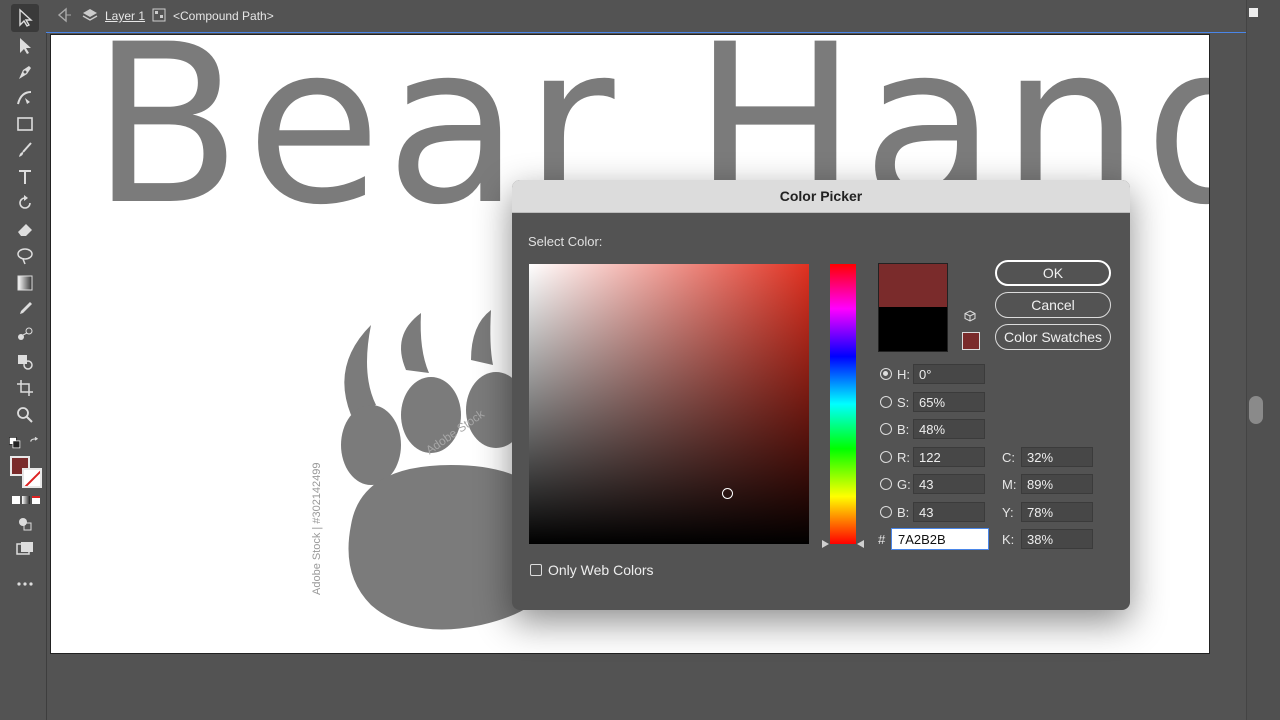 The image size is (1280, 720). I want to click on default-fill-stroke-icon, so click(15, 443).